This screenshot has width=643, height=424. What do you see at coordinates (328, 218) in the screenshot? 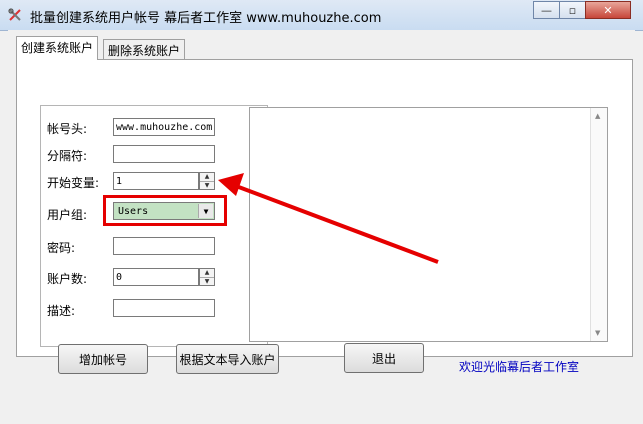
I see `annotation-arrow` at bounding box center [328, 218].